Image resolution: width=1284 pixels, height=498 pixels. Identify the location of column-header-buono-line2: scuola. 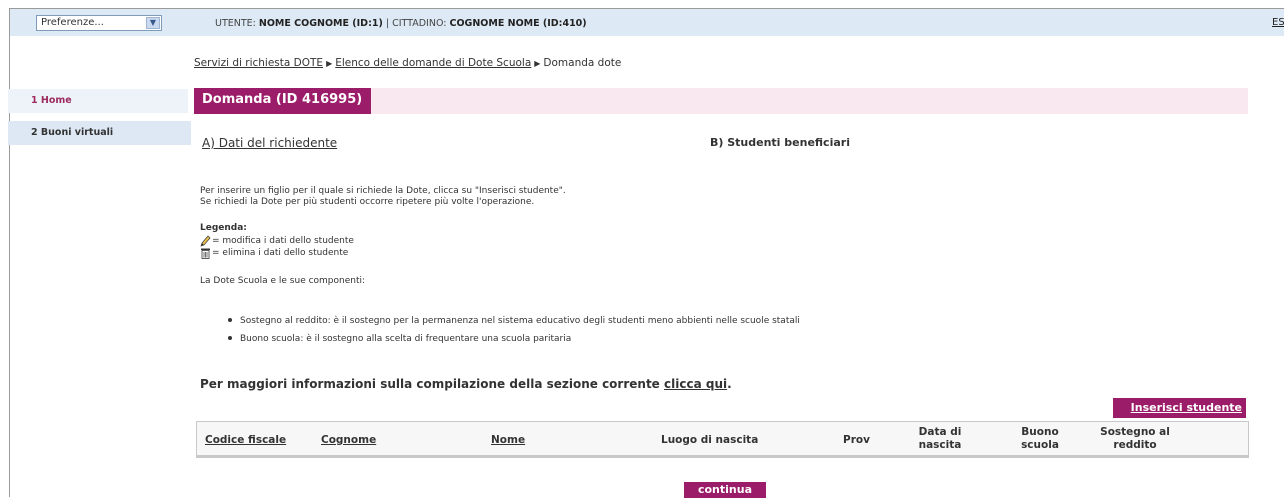
(1040, 445).